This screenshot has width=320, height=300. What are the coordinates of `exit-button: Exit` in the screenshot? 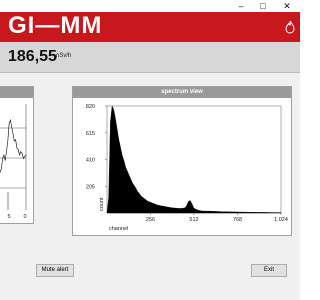 It's located at (269, 270).